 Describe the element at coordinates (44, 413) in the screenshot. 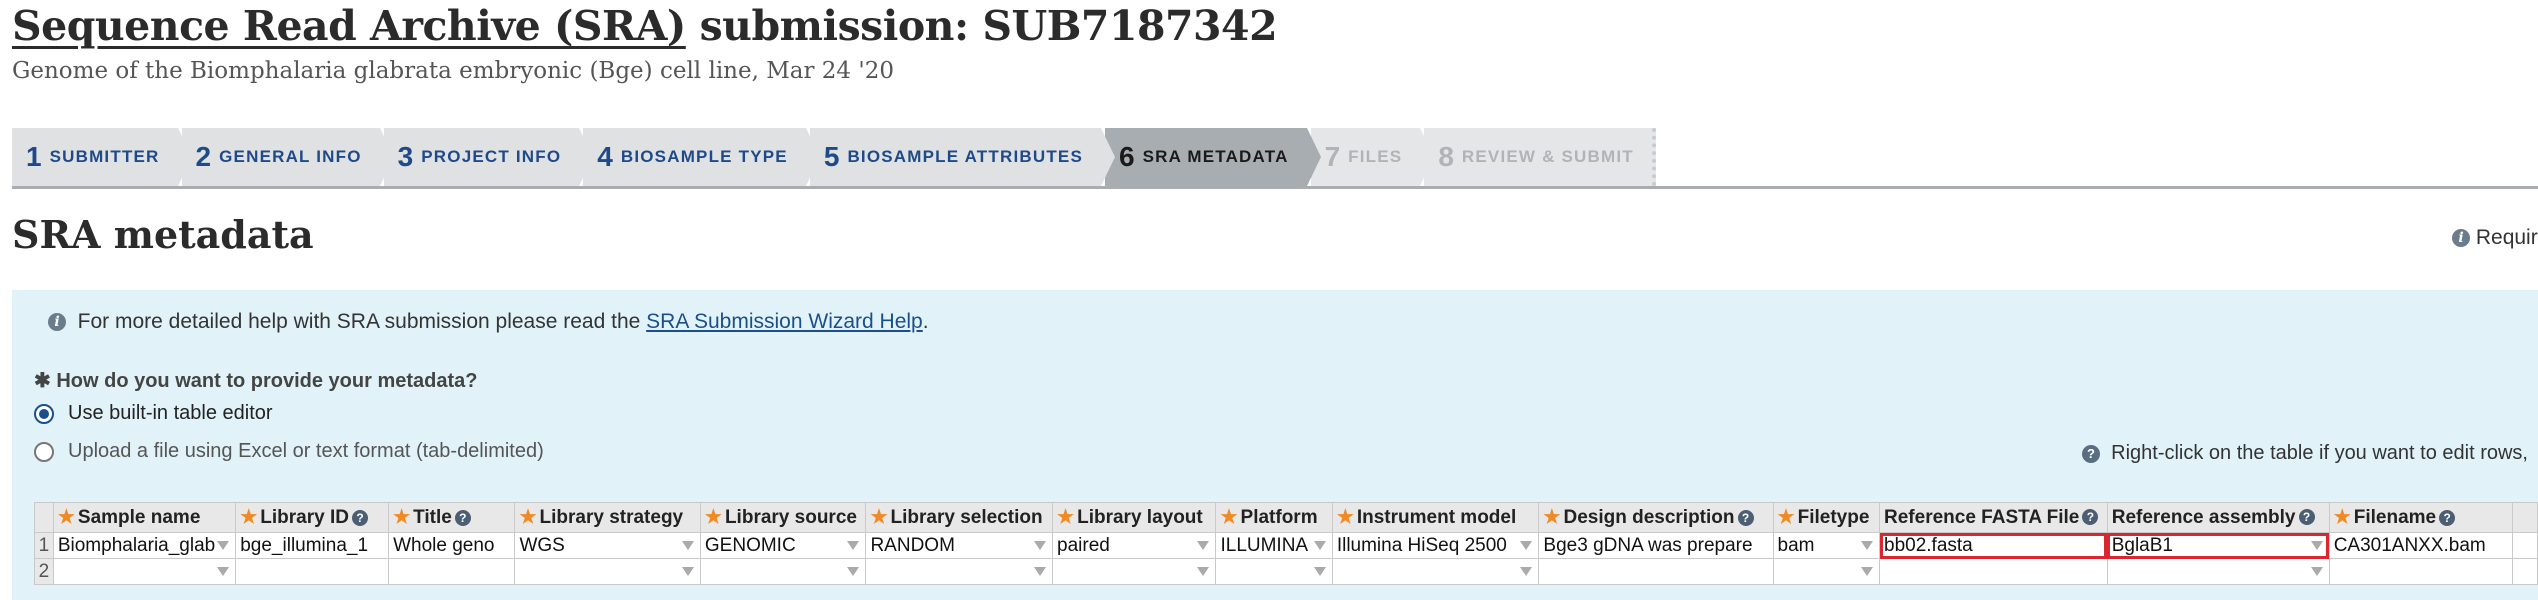

I see `radio-button-selected` at that location.